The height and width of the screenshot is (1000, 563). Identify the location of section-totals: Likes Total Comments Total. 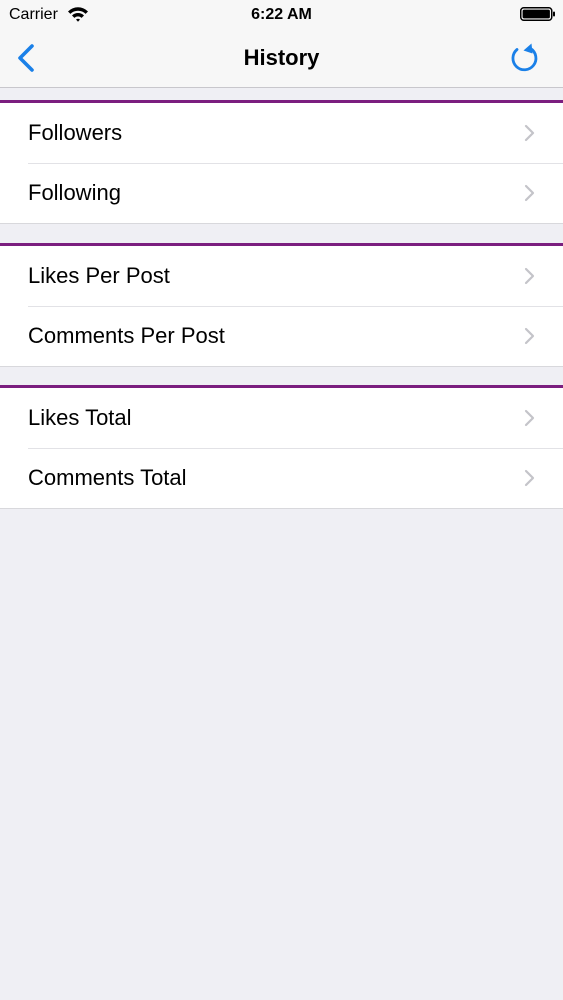
(281, 447).